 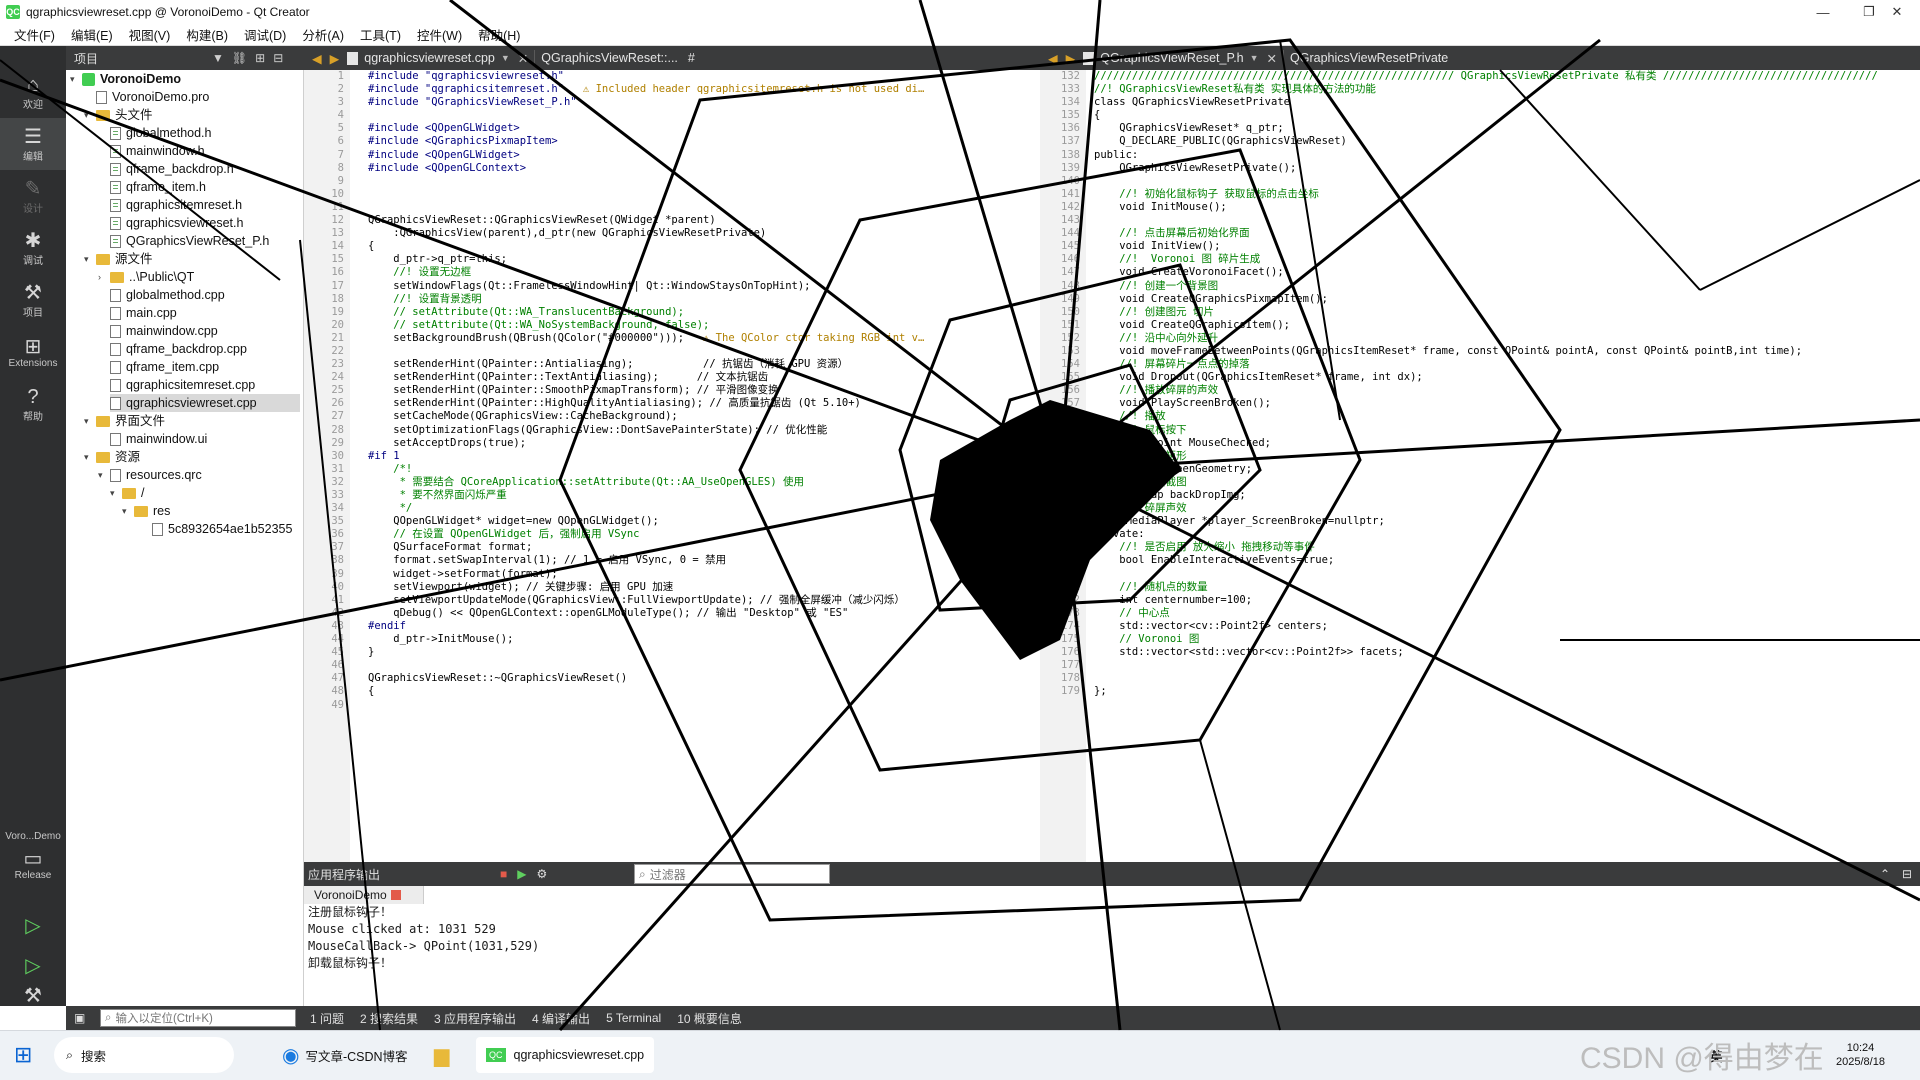 What do you see at coordinates (33, 248) in the screenshot?
I see `mode-debug: ✱ 调试` at bounding box center [33, 248].